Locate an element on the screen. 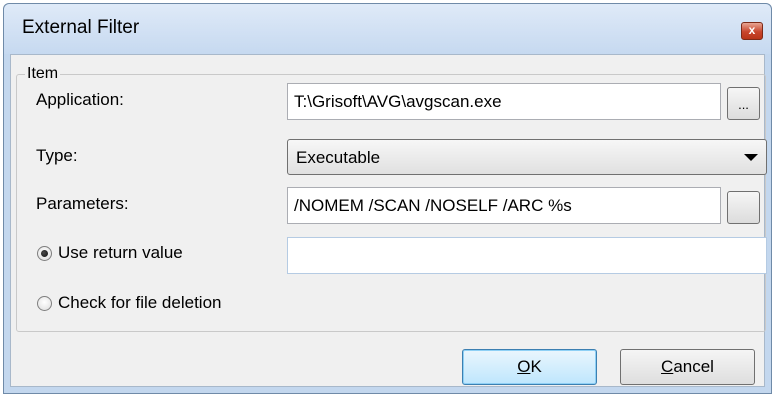 This screenshot has width=781, height=401. ok-label-rest: K is located at coordinates (536, 366).